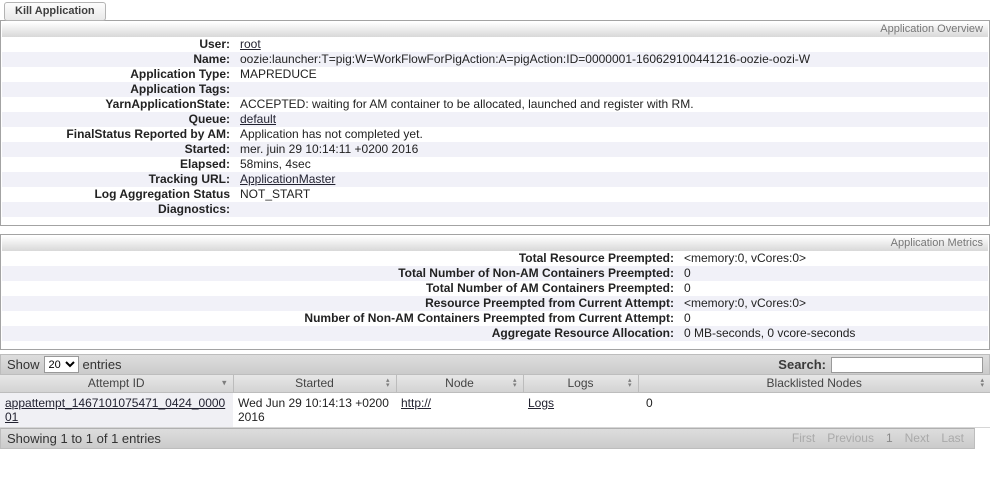 Image resolution: width=999 pixels, height=485 pixels. Describe the element at coordinates (207, 149) in the screenshot. I see `info-label: Started:` at that location.